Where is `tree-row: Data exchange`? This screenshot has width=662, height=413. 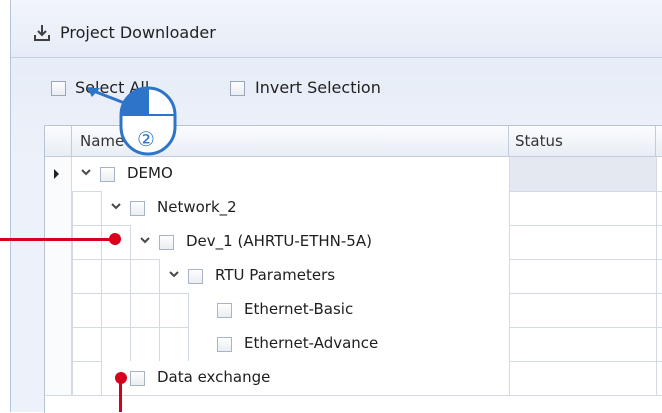
tree-row: Data exchange is located at coordinates (353, 378).